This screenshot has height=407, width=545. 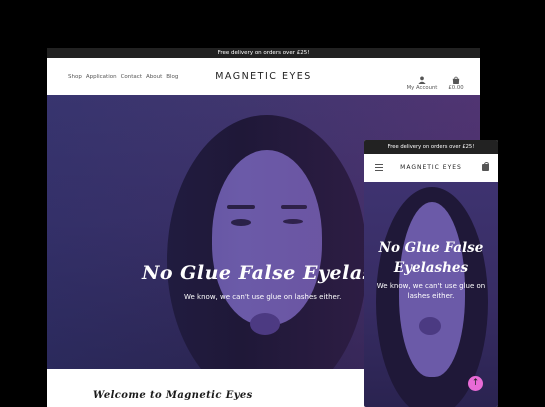 What do you see at coordinates (422, 88) in the screenshot?
I see `account-label: My Account` at bounding box center [422, 88].